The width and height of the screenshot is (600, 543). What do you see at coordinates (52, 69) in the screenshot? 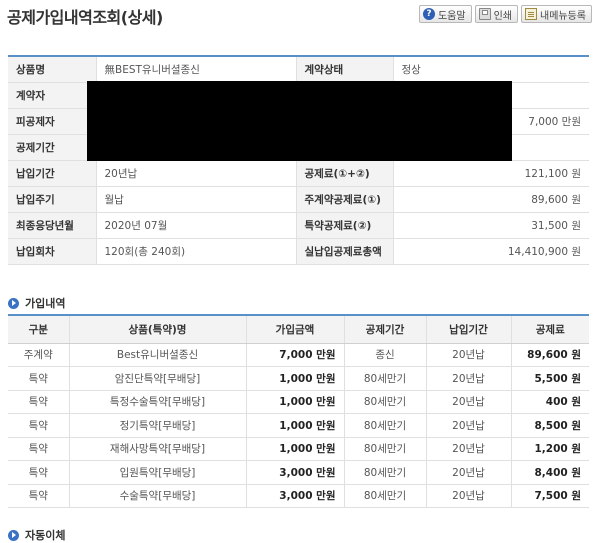
I see `product-label: 상품명` at bounding box center [52, 69].